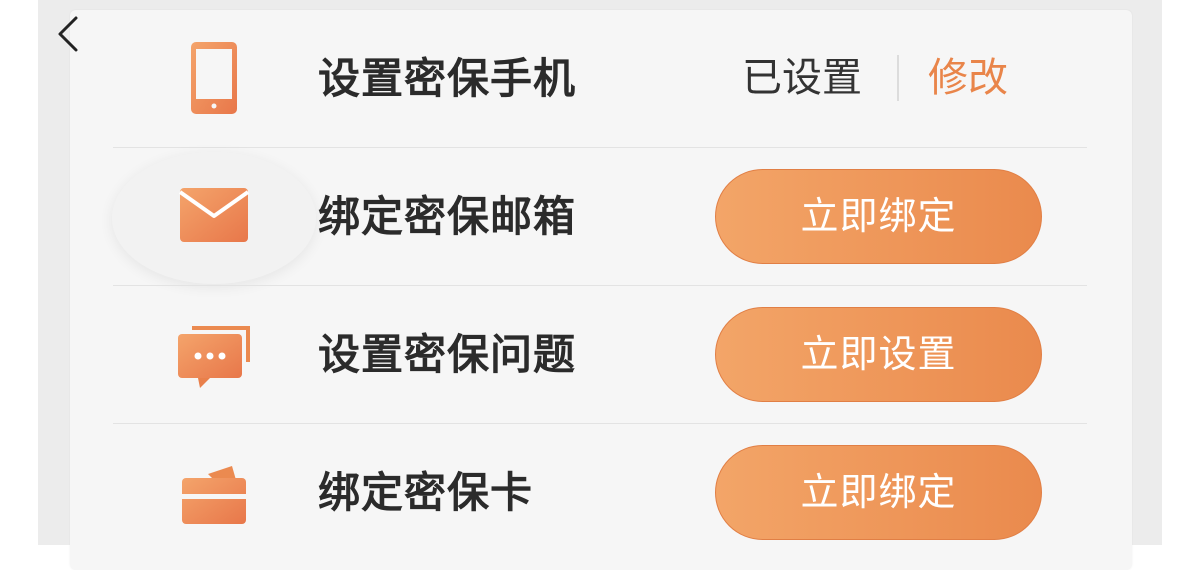  What do you see at coordinates (426, 492) in the screenshot?
I see `row-title: 绑定密保卡` at bounding box center [426, 492].